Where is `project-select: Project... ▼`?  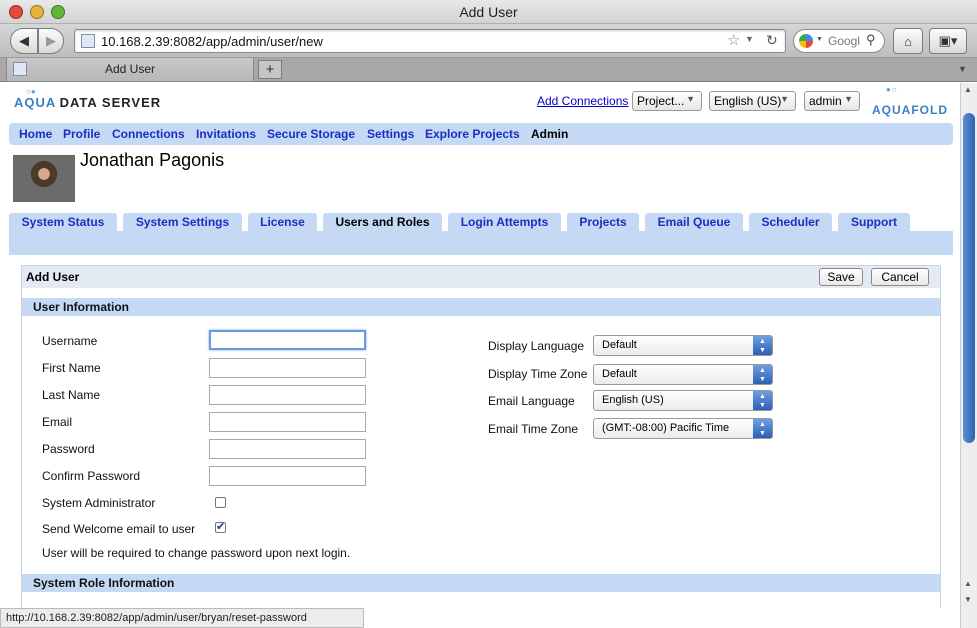
project-select: Project... ▼ is located at coordinates (667, 101).